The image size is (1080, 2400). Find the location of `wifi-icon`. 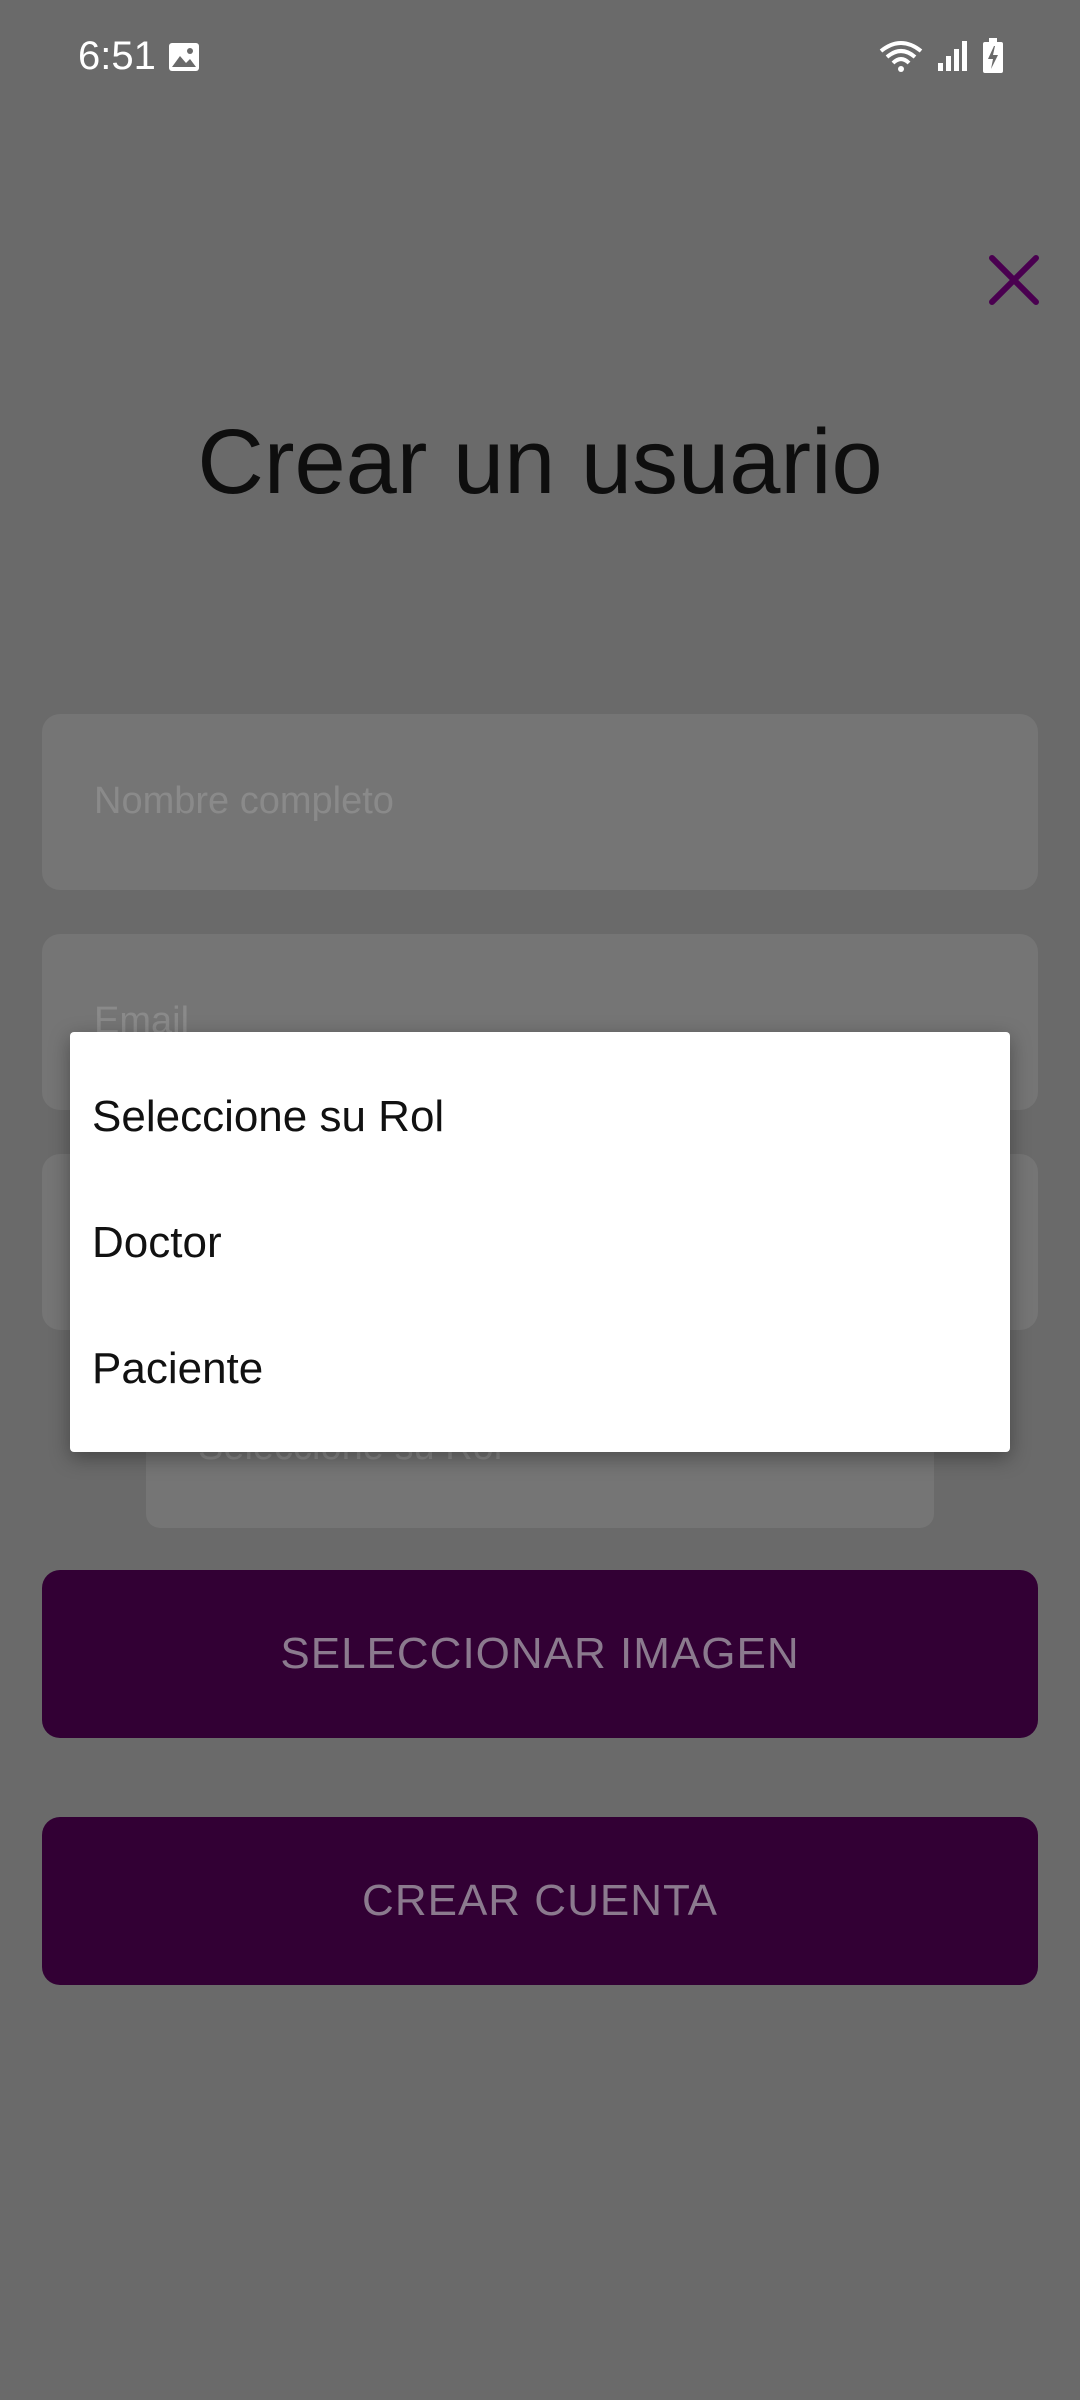

wifi-icon is located at coordinates (901, 56).